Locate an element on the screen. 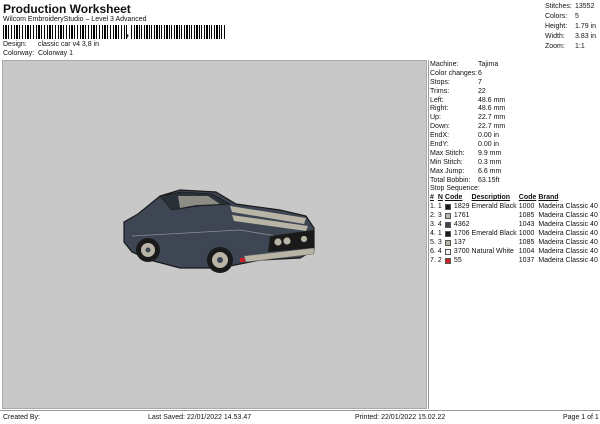  stat-value: 1:1 is located at coordinates (580, 46).